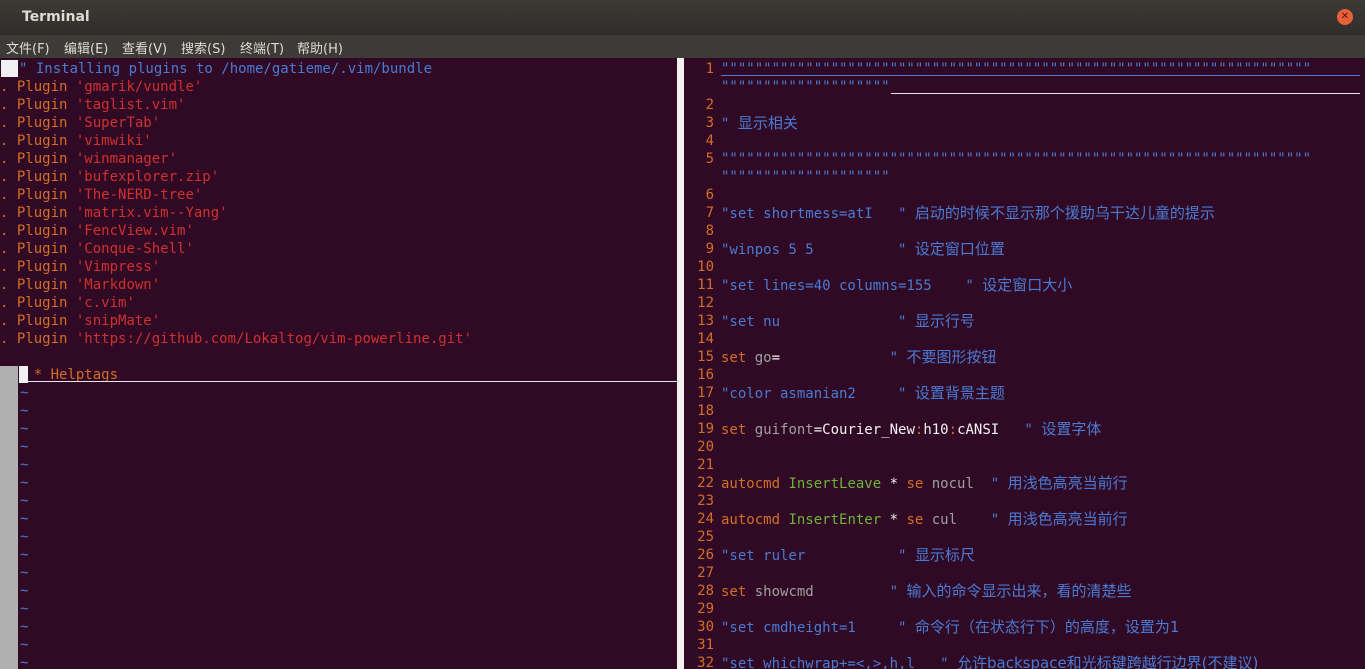  Describe the element at coordinates (1019, 591) in the screenshot. I see `comment-cn: 输入的命令显示出来，看的清楚些` at that location.